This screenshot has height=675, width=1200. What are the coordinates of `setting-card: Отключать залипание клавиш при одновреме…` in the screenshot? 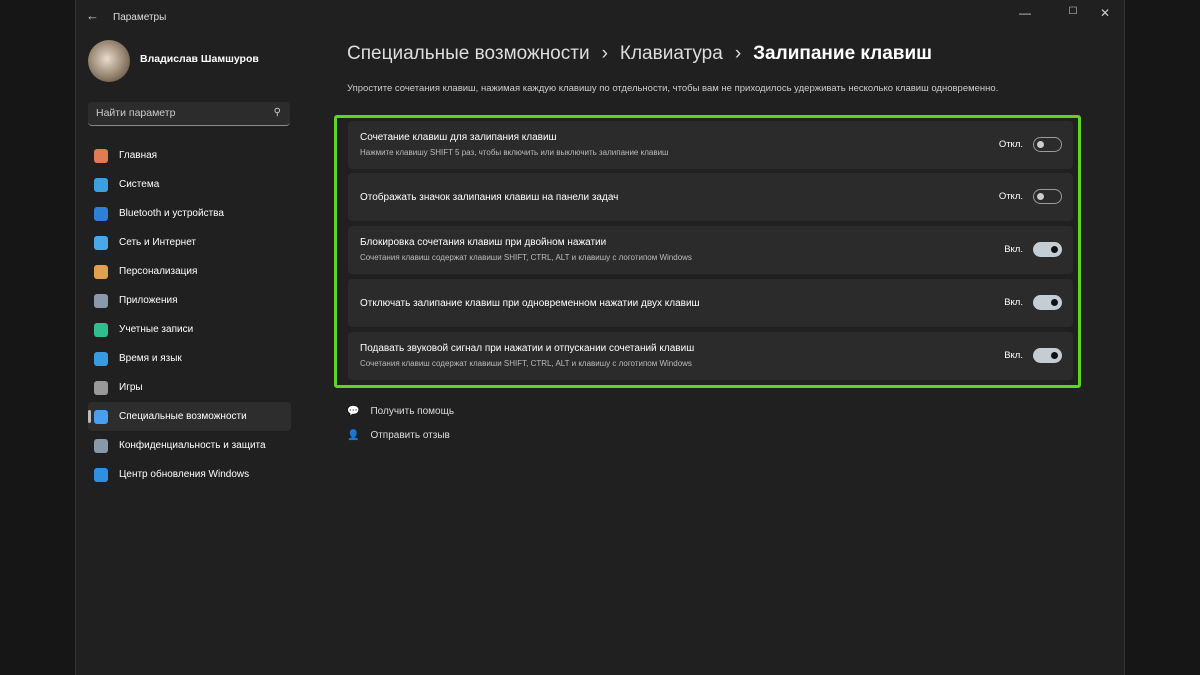 It's located at (710, 303).